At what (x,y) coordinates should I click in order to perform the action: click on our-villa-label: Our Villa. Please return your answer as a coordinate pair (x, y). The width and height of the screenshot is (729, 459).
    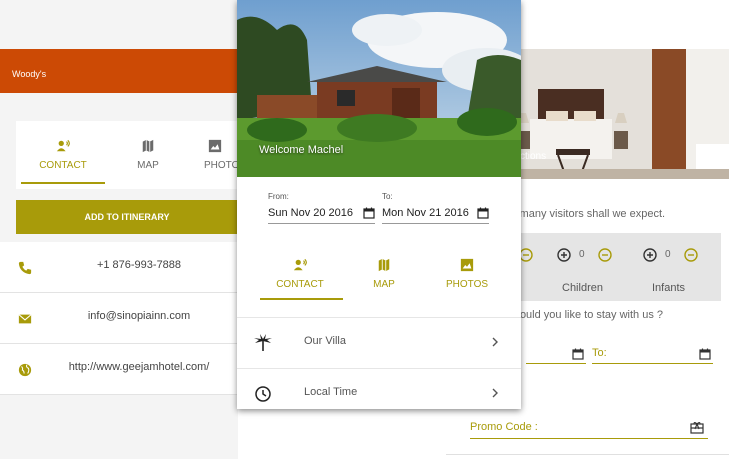
    Looking at the image, I should click on (325, 341).